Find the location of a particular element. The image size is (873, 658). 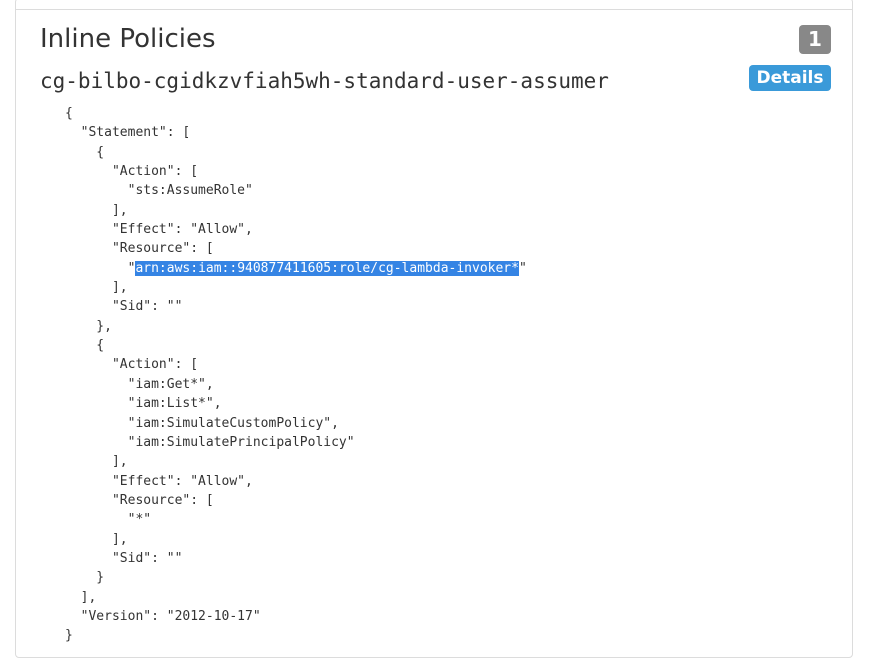

code-line-suffix: " is located at coordinates (522, 268).